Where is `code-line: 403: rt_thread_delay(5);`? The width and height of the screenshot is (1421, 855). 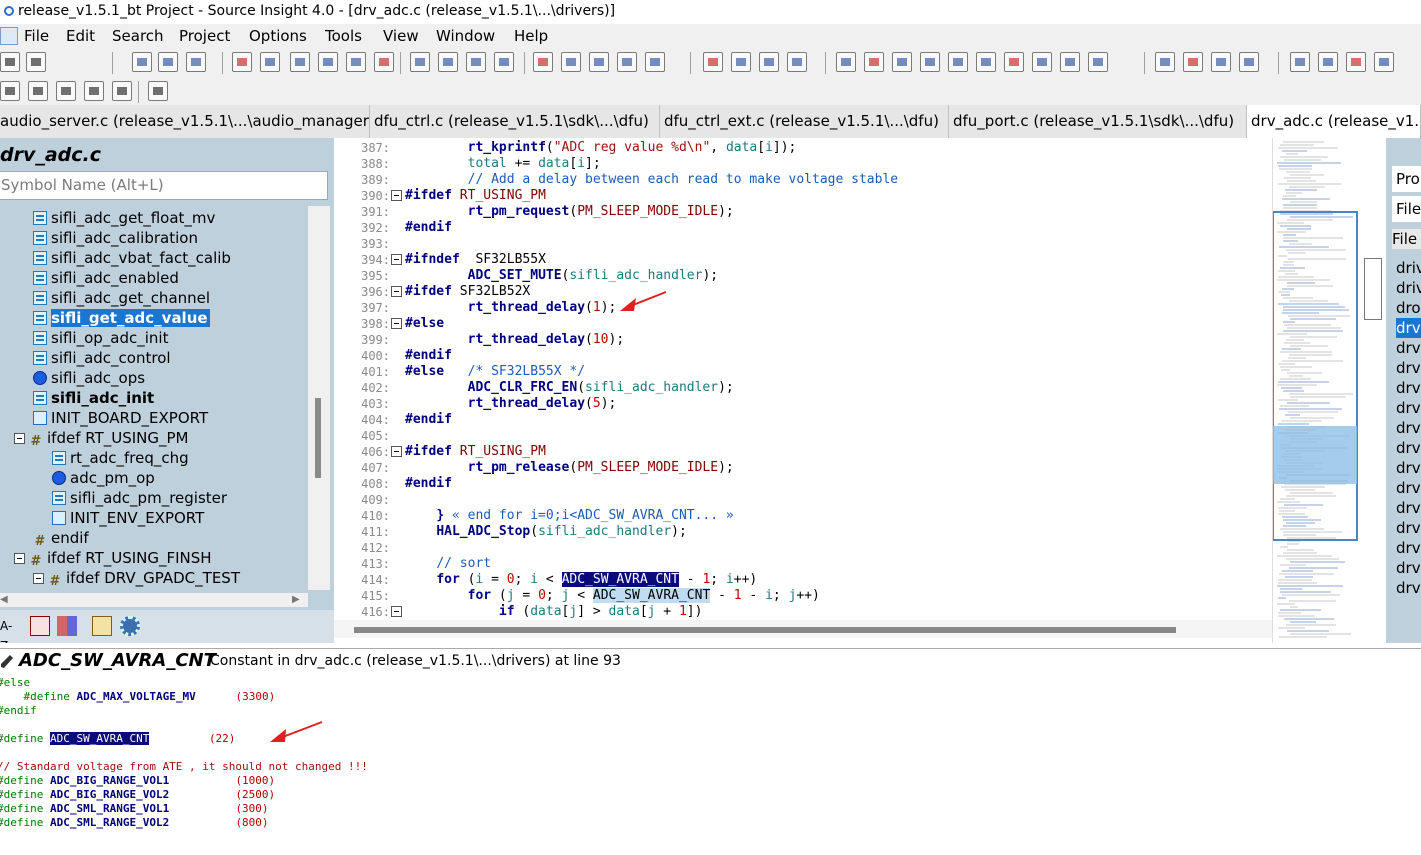
code-line: 403: rt_thread_delay(5); is located at coordinates (804, 404).